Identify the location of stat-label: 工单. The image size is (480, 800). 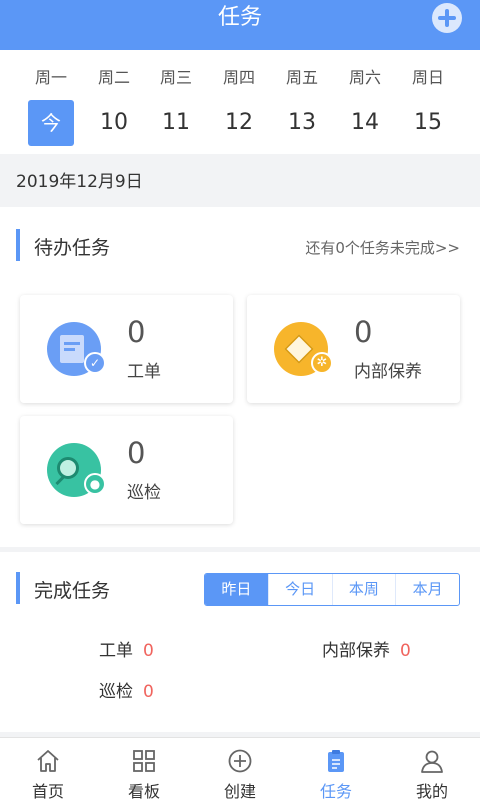
(116, 651).